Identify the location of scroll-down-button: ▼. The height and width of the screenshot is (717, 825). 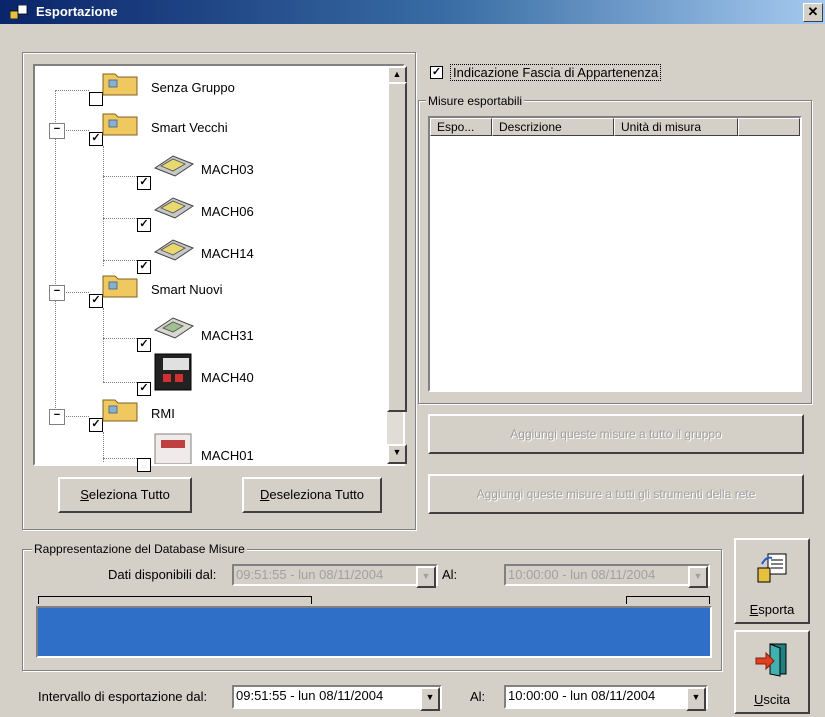
(397, 454).